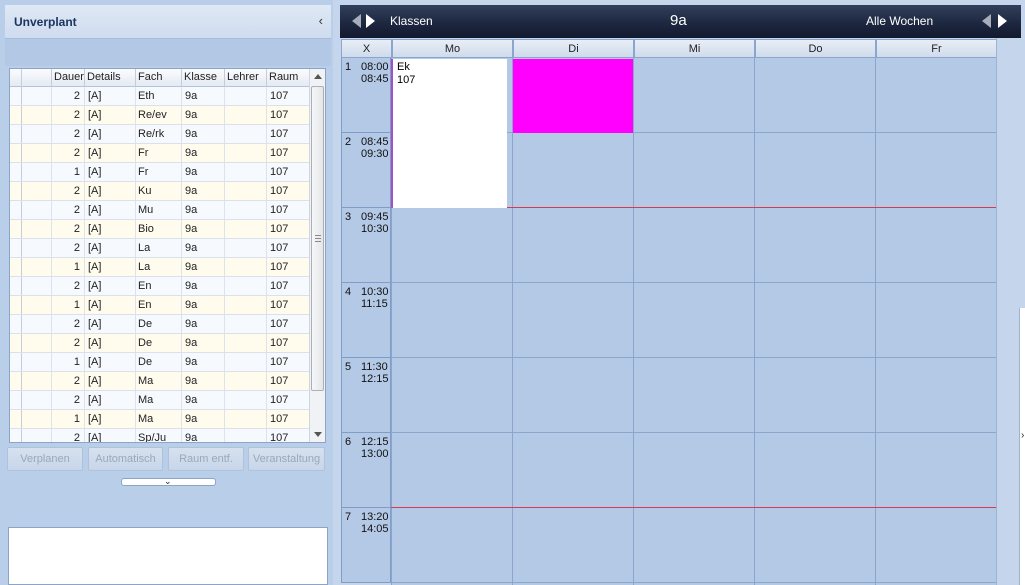 Image resolution: width=1025 pixels, height=585 pixels. Describe the element at coordinates (366, 470) in the screenshot. I see `period-cell: 6 12:15 13:00` at that location.